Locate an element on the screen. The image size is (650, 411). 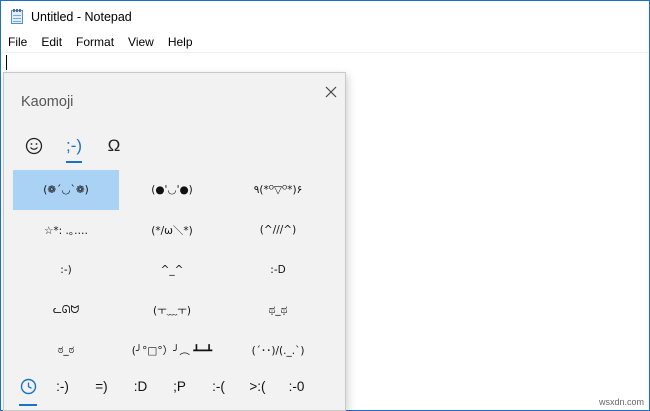
clock-icon is located at coordinates (28, 386).